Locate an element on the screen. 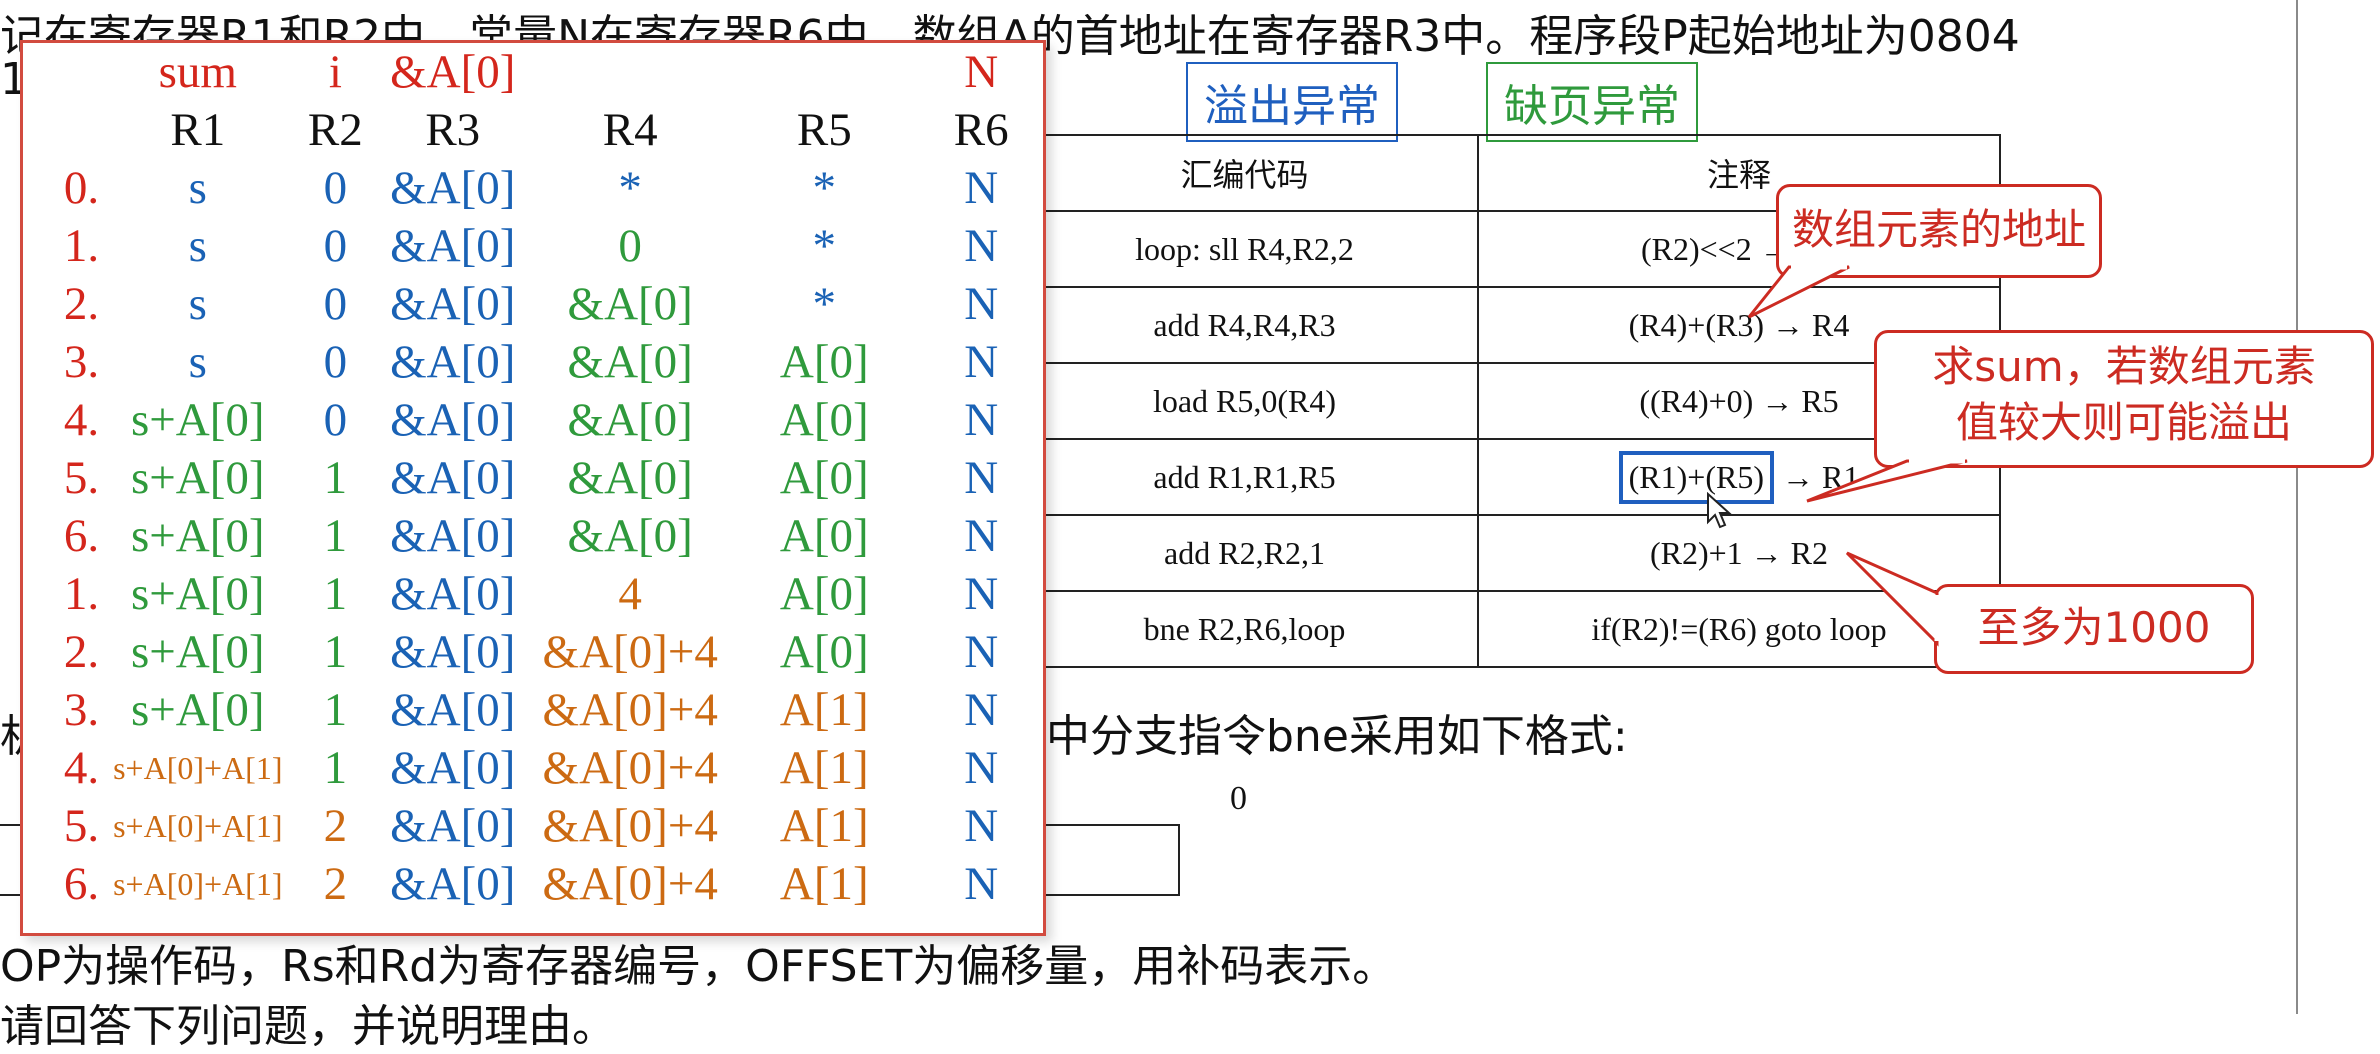 The image size is (2380, 1054). trace-step-cell: 4. is located at coordinates (81, 768).